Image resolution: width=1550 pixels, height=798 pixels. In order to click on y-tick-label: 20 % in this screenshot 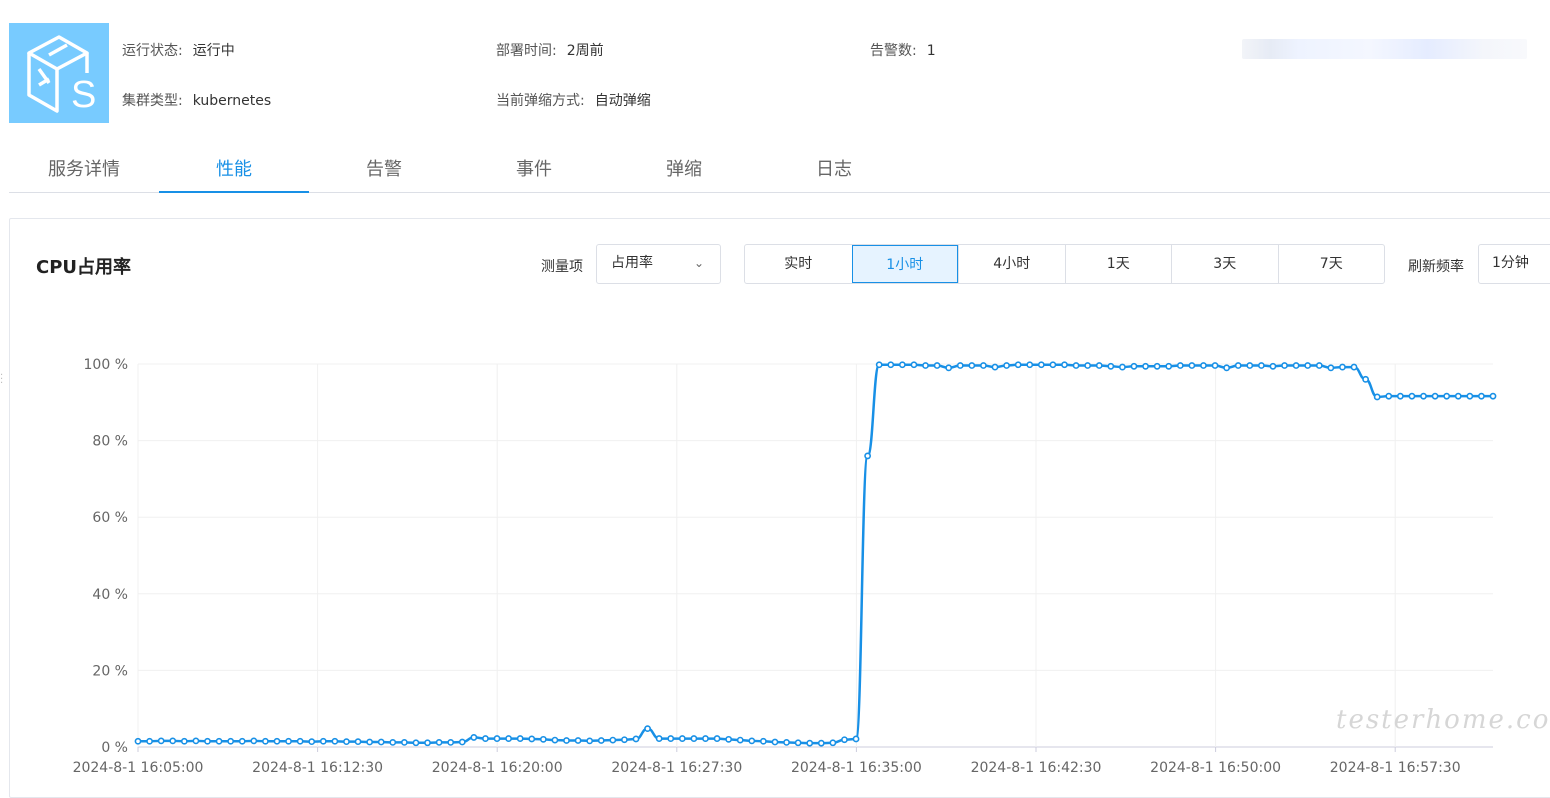, I will do `click(110, 671)`.